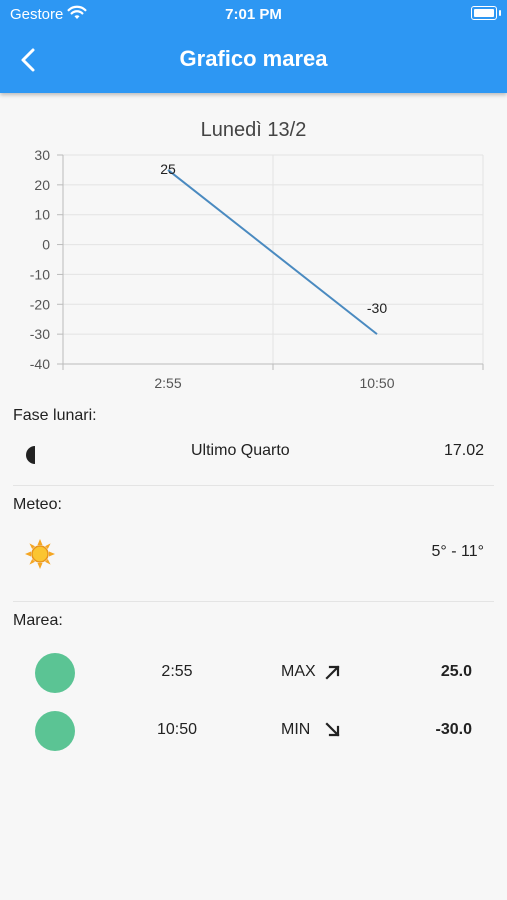 Image resolution: width=507 pixels, height=900 pixels. I want to click on status-bar: Gestore 7:01 PM, so click(253, 14).